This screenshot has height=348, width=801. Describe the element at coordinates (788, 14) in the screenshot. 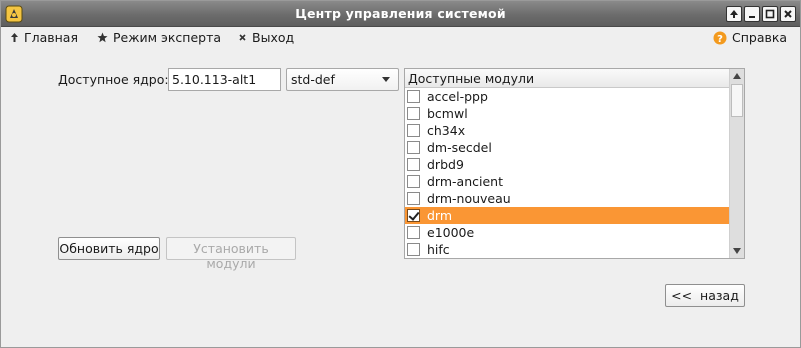

I see `close-window-icon` at that location.